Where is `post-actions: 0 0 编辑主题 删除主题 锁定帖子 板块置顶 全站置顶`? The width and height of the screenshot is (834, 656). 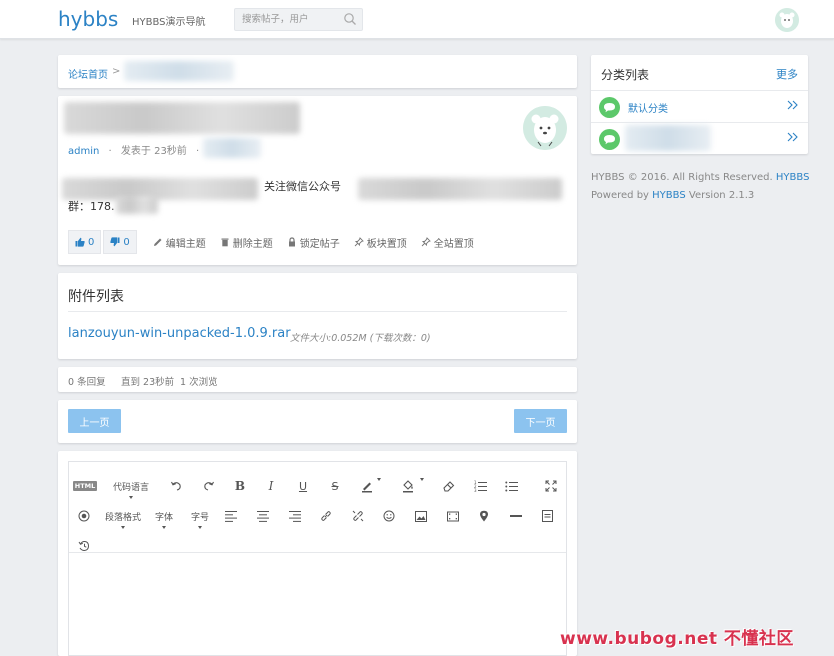 post-actions: 0 0 编辑主题 删除主题 锁定帖子 板块置顶 全站置顶 is located at coordinates (271, 242).